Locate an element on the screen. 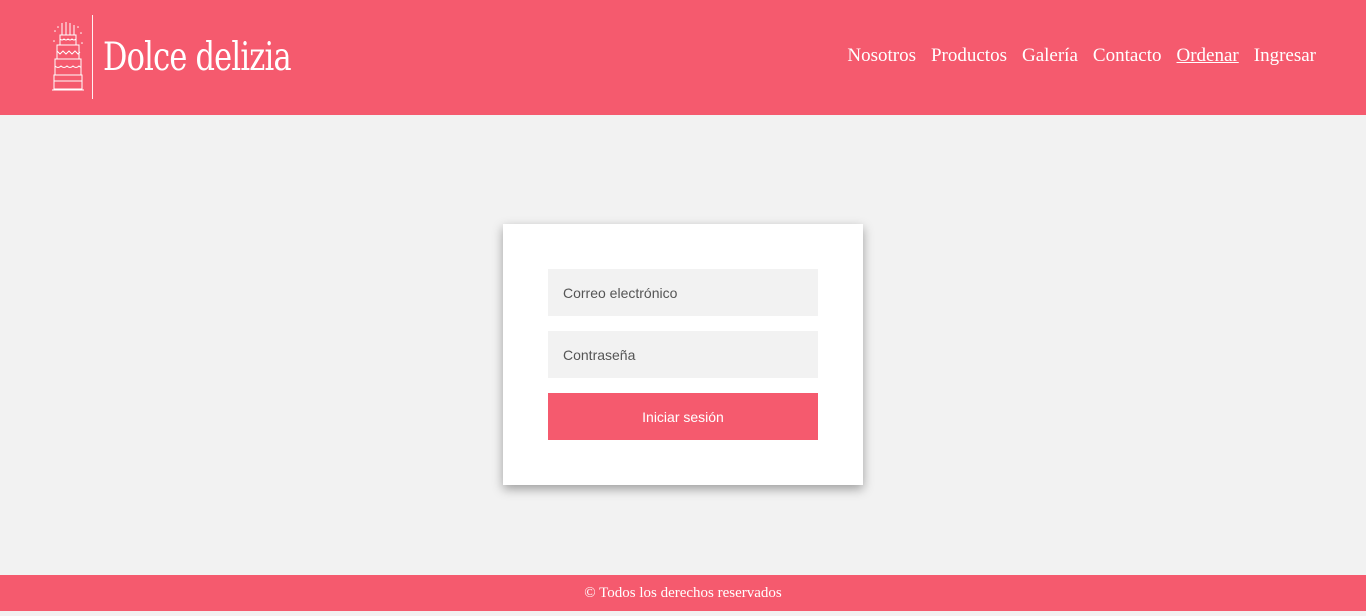 The height and width of the screenshot is (616, 1366). brand-name: Dolce delizia is located at coordinates (197, 57).